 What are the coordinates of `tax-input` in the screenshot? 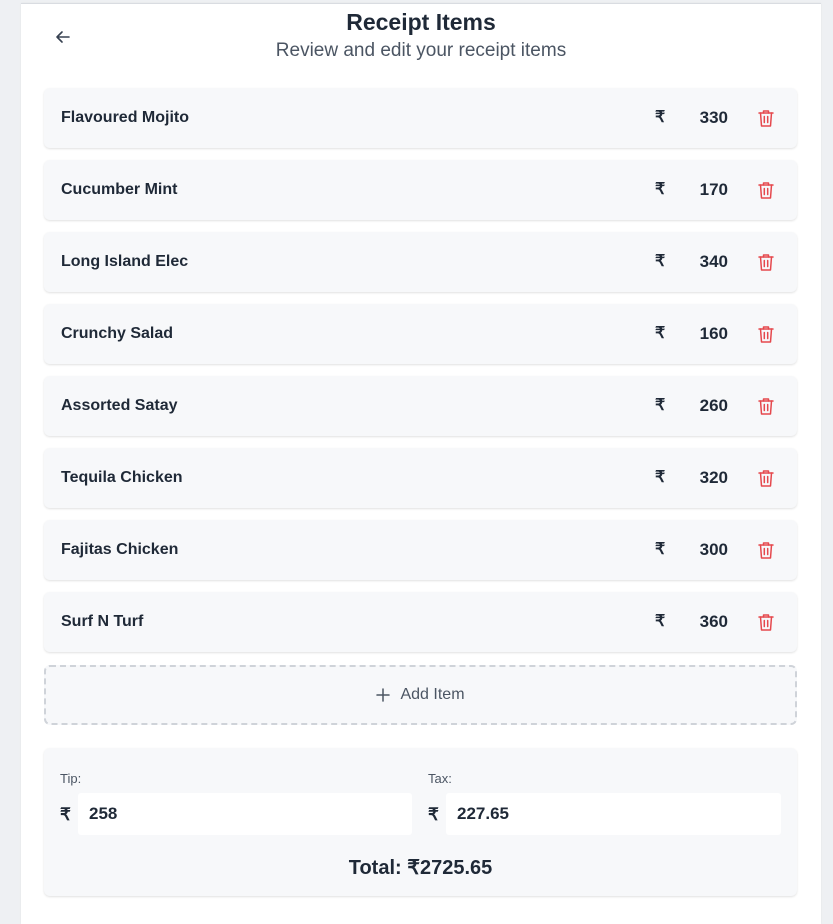 It's located at (613, 814).